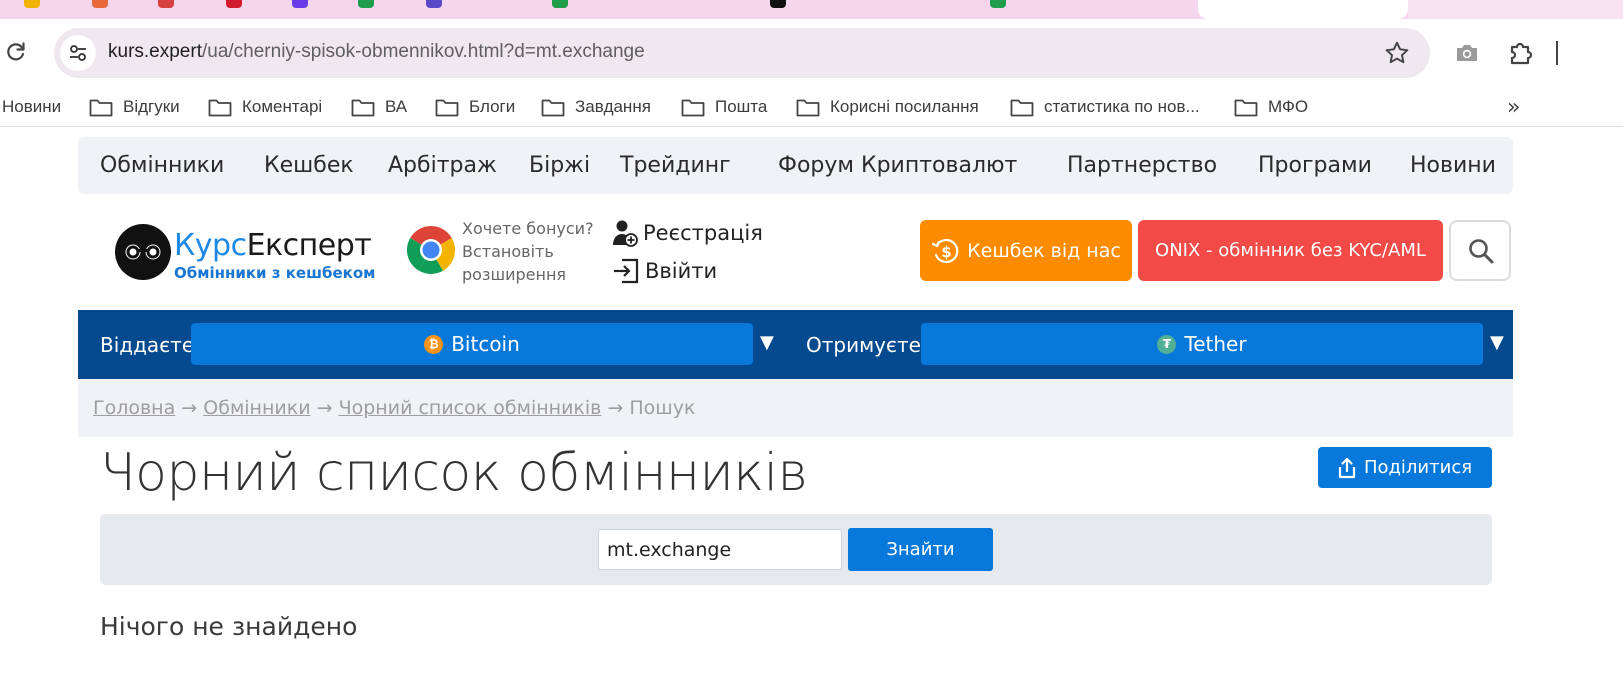 The height and width of the screenshot is (699, 1623). What do you see at coordinates (162, 165) in the screenshot?
I see `nav-item-exchangers: Обмінники` at bounding box center [162, 165].